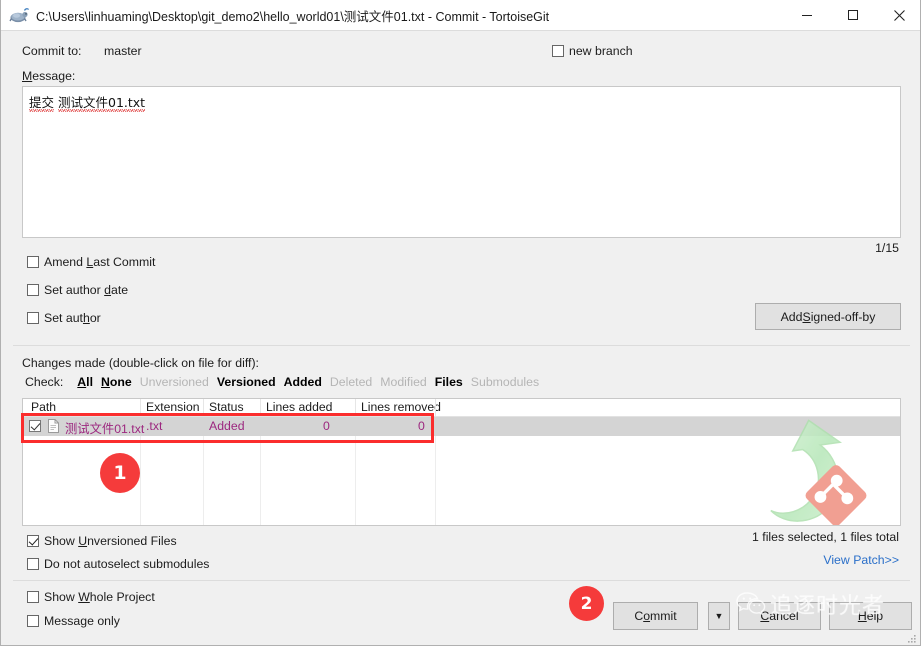  Describe the element at coordinates (120, 473) in the screenshot. I see `annotation-badge-1: 1` at that location.